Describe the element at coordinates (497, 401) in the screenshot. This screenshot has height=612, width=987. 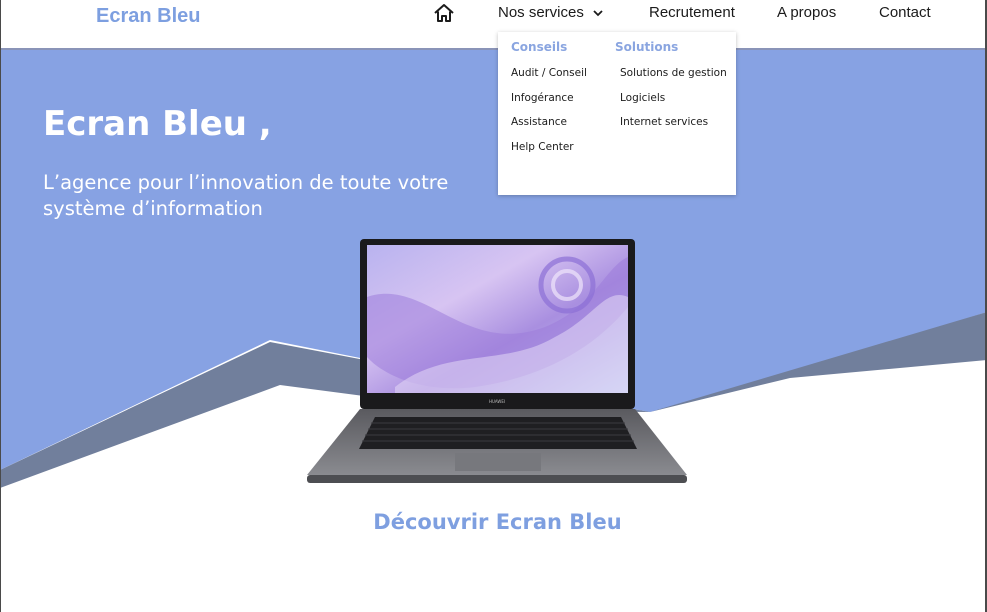
I see `laptop-brand-text: HUAWEI` at that location.